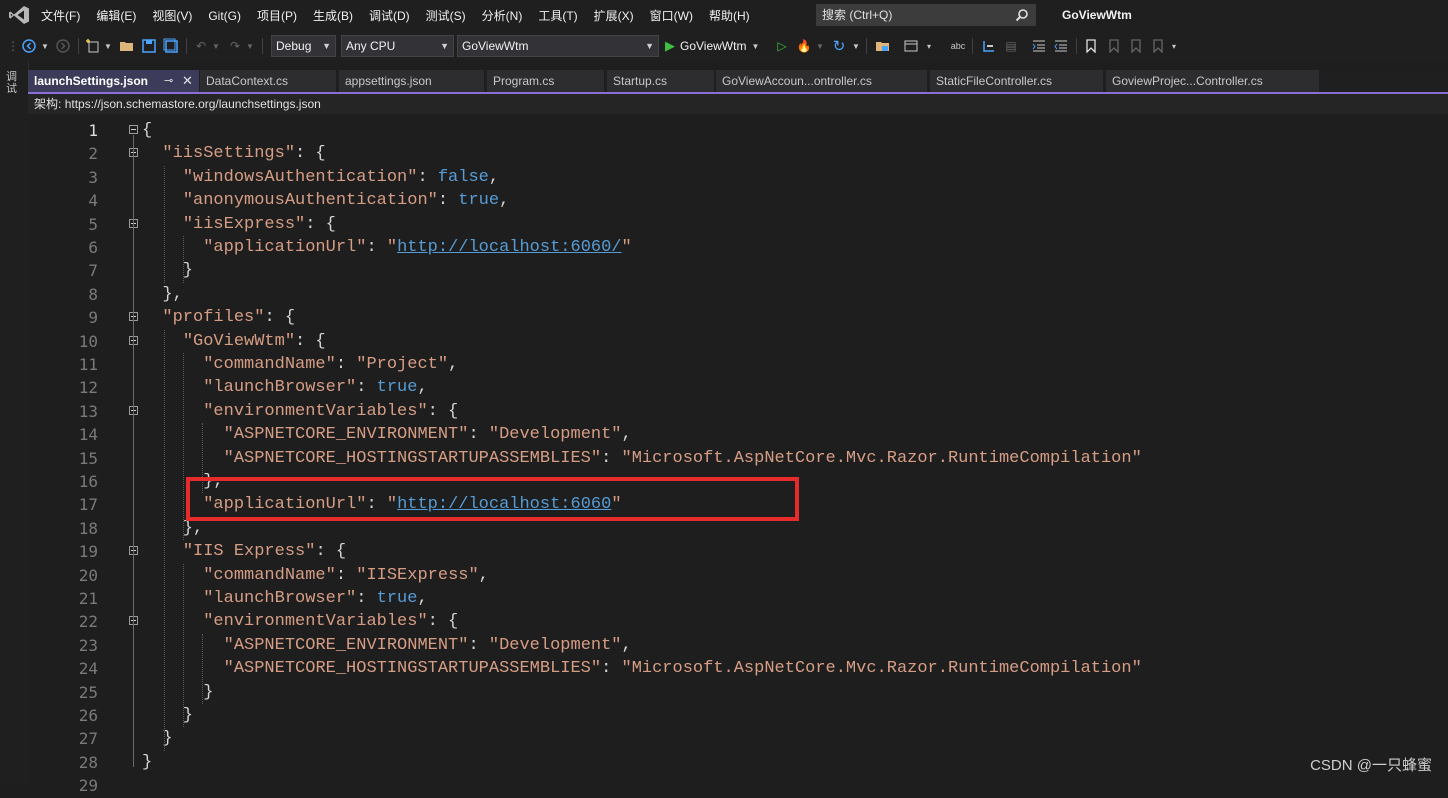  I want to click on spell-check-icon: abc, so click(958, 46).